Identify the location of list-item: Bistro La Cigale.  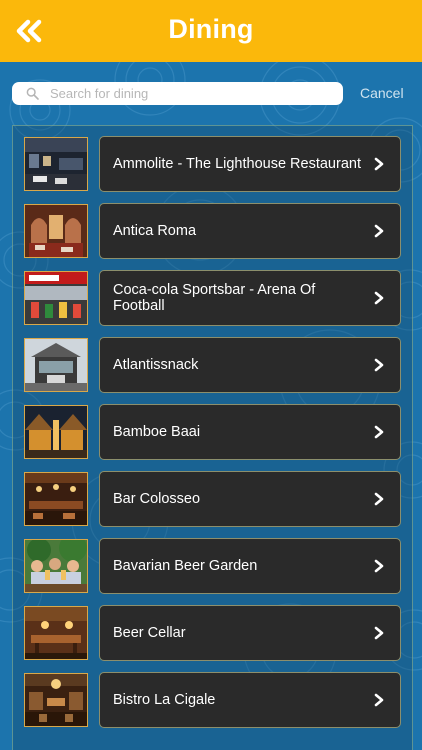
(212, 700).